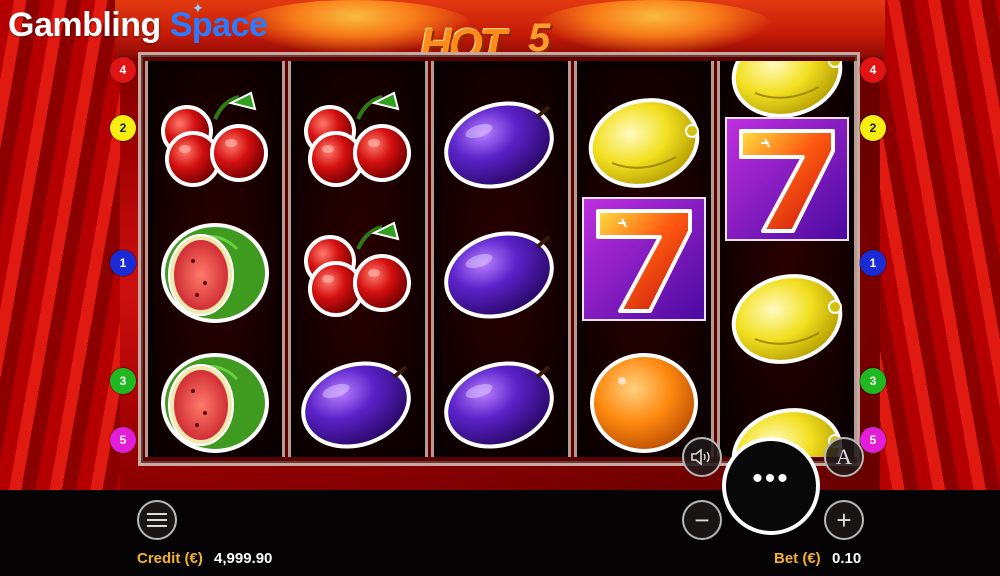  What do you see at coordinates (847, 558) in the screenshot?
I see `bet-value: 0.10` at bounding box center [847, 558].